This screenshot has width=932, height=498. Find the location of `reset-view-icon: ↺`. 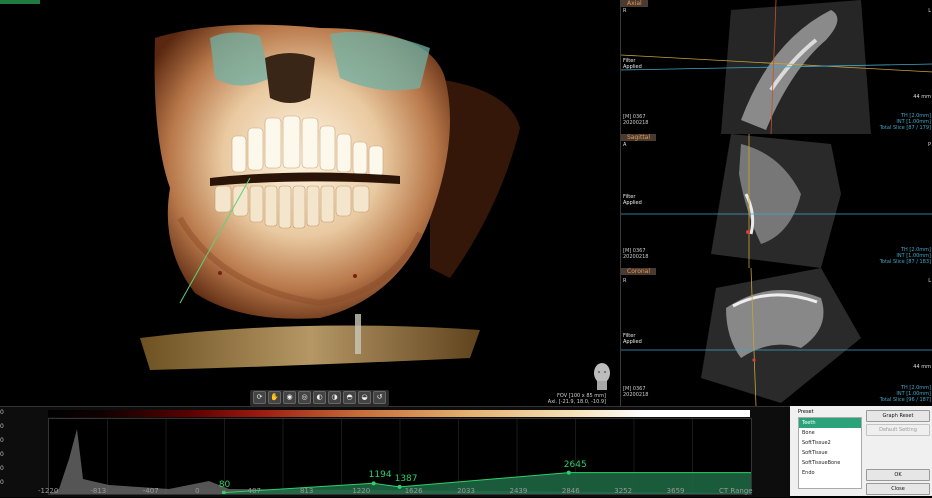

reset-view-icon: ↺ is located at coordinates (379, 397).